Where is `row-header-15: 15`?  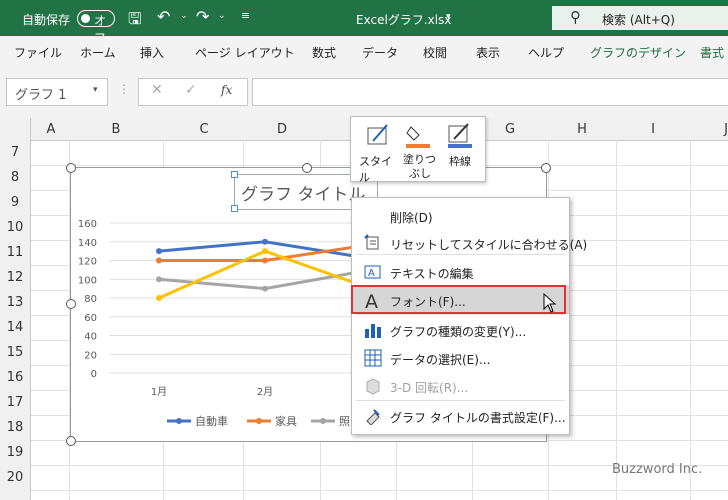 row-header-15: 15 is located at coordinates (15, 352).